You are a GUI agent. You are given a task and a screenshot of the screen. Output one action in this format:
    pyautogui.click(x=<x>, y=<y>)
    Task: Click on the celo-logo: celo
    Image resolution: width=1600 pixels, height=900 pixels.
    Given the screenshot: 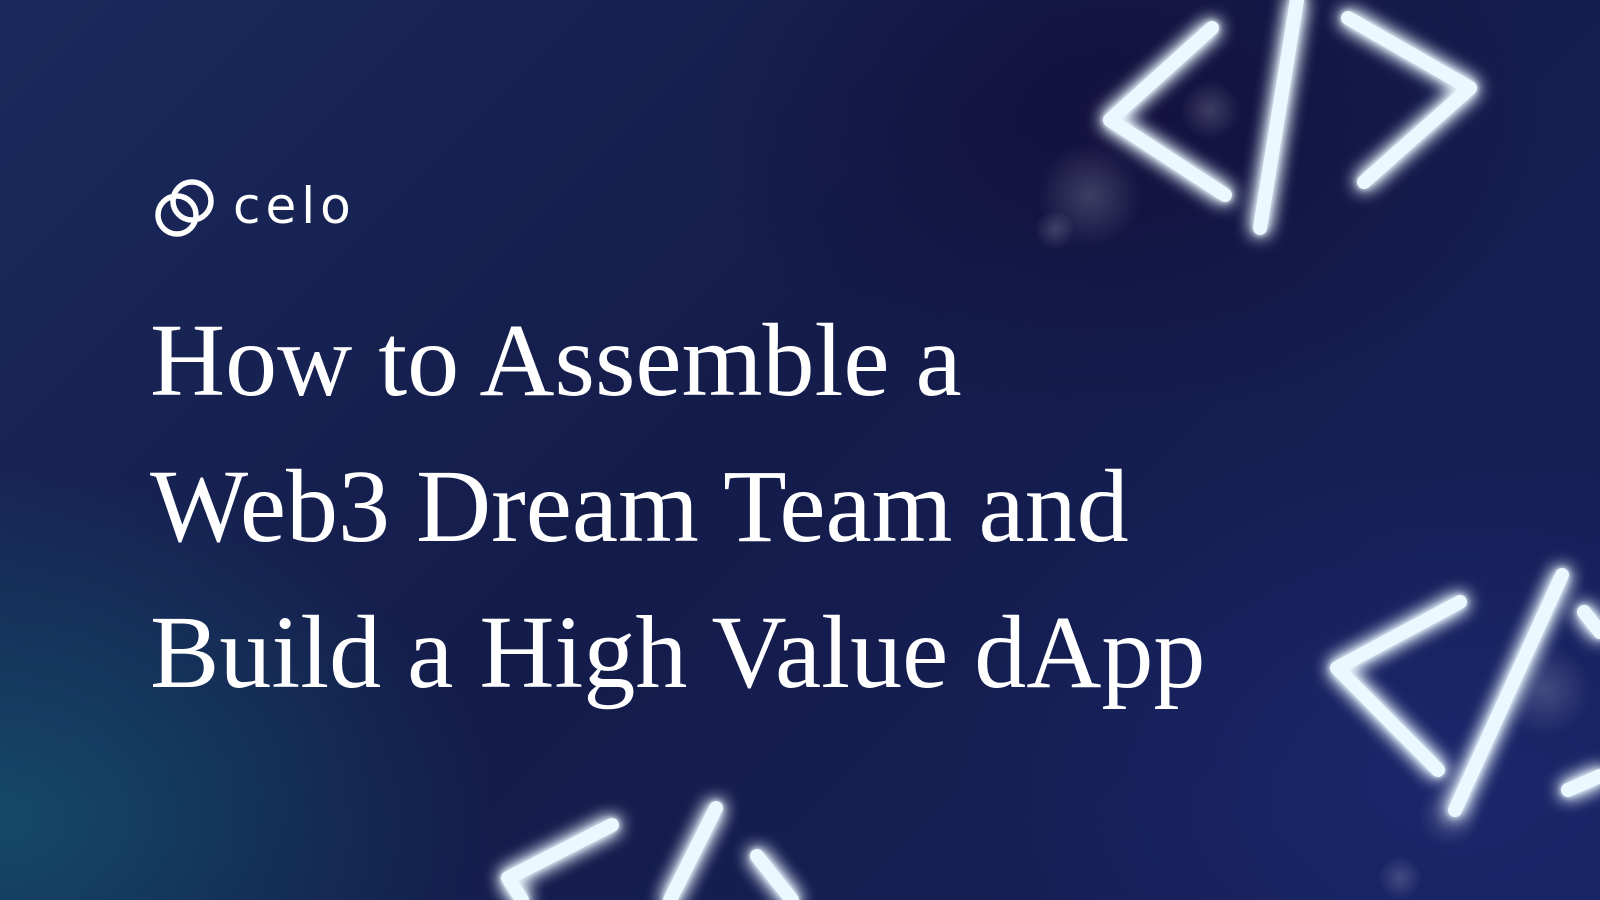 What is the action you would take?
    pyautogui.click(x=254, y=209)
    